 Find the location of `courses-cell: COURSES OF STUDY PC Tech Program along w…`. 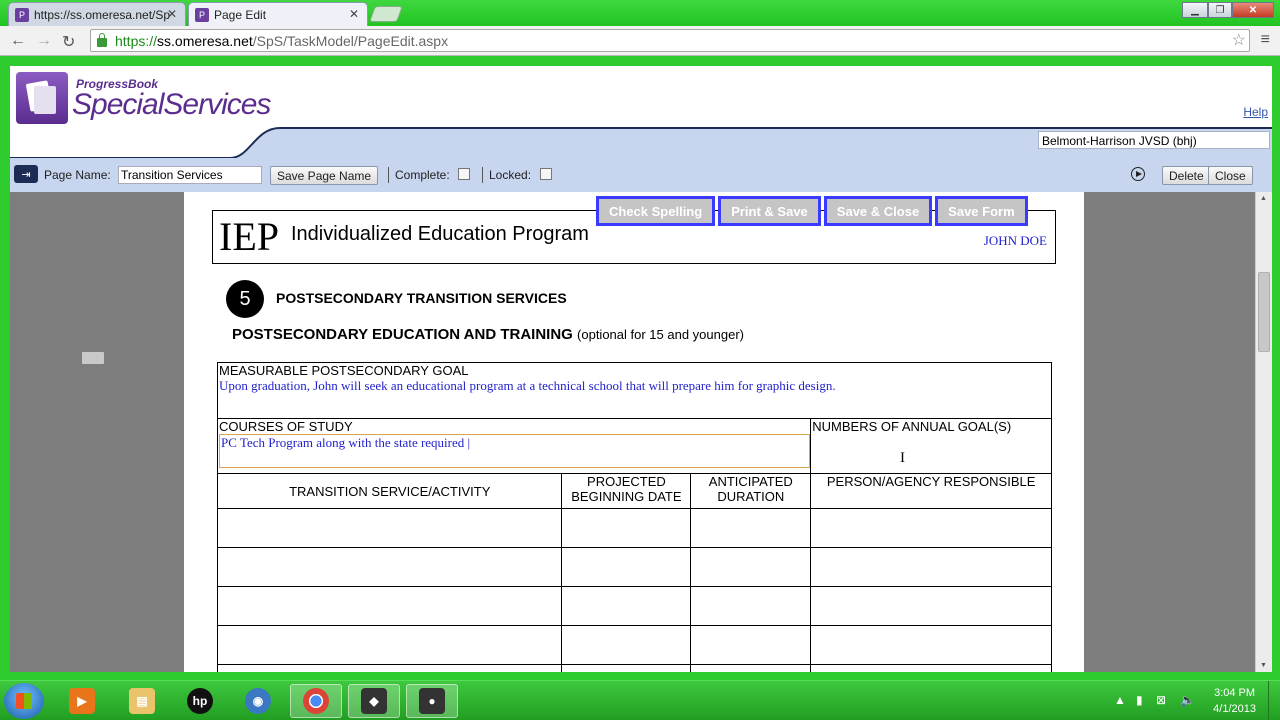

courses-cell: COURSES OF STUDY PC Tech Program along w… is located at coordinates (514, 446).